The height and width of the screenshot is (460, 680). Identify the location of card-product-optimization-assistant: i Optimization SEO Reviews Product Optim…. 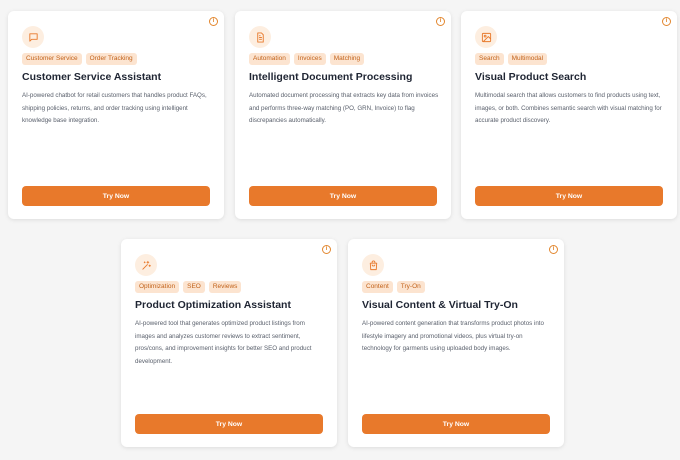
(229, 343).